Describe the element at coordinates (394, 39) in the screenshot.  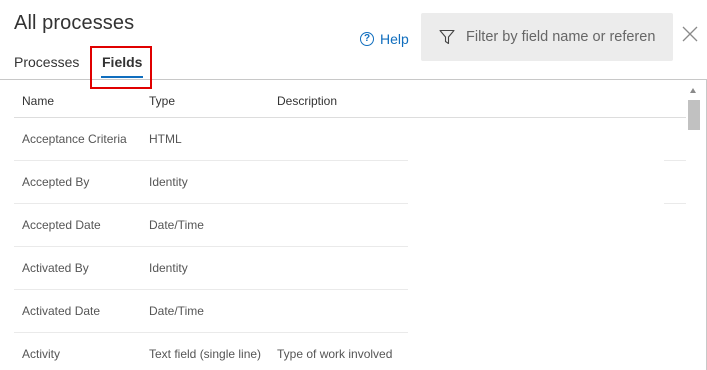
I see `help-label: Help` at that location.